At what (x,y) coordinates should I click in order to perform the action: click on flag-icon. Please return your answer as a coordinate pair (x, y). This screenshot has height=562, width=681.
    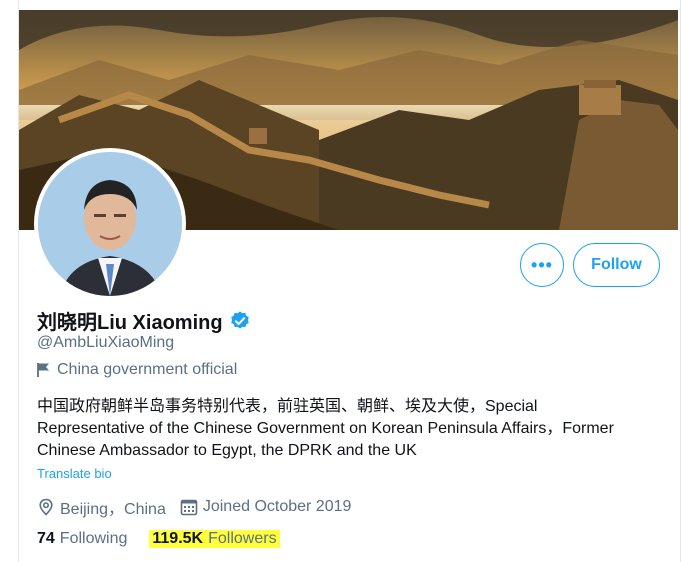
    Looking at the image, I should click on (43, 370).